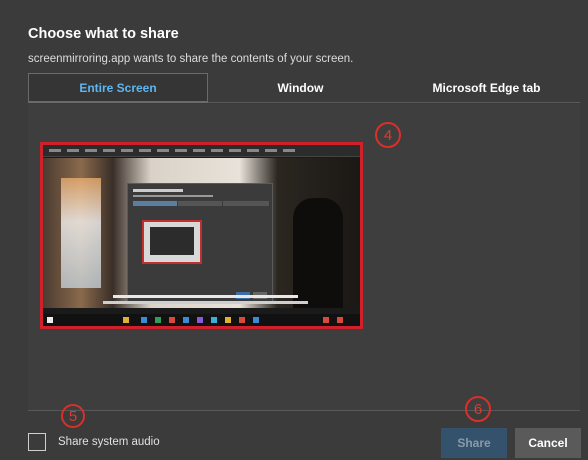 This screenshot has width=588, height=460. What do you see at coordinates (37, 442) in the screenshot?
I see `audio-checkbox` at bounding box center [37, 442].